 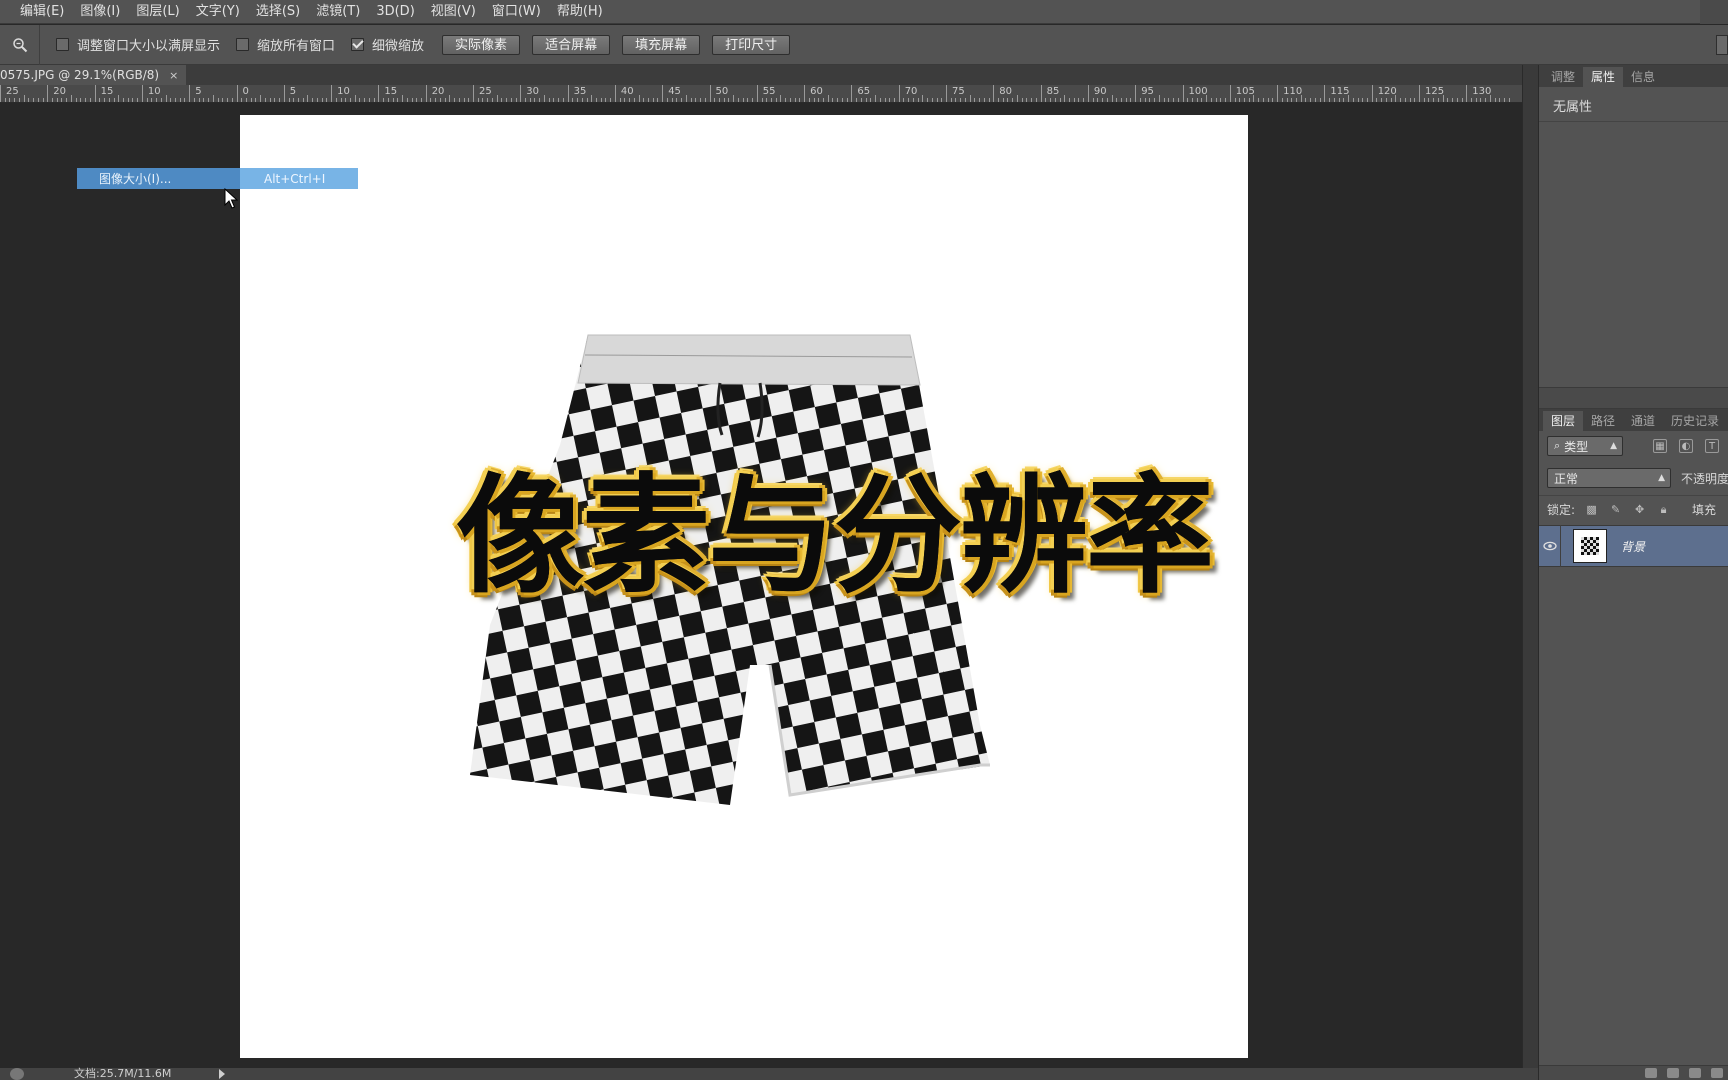 I want to click on tab-channels: 通道, so click(x=1643, y=421).